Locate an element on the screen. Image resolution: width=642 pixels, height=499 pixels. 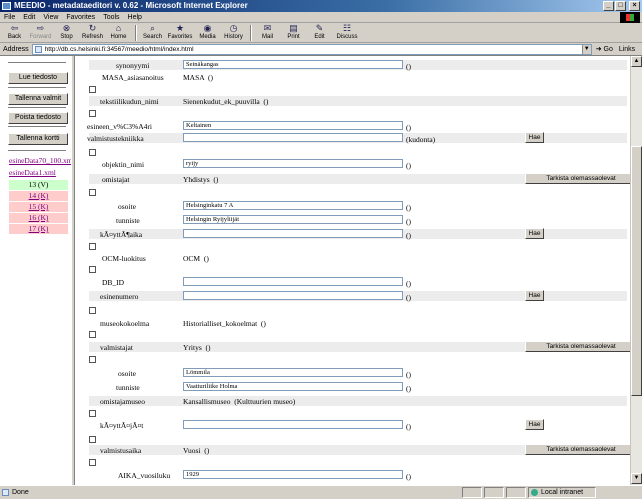
discuss-icon: ☷ is located at coordinates (347, 28).